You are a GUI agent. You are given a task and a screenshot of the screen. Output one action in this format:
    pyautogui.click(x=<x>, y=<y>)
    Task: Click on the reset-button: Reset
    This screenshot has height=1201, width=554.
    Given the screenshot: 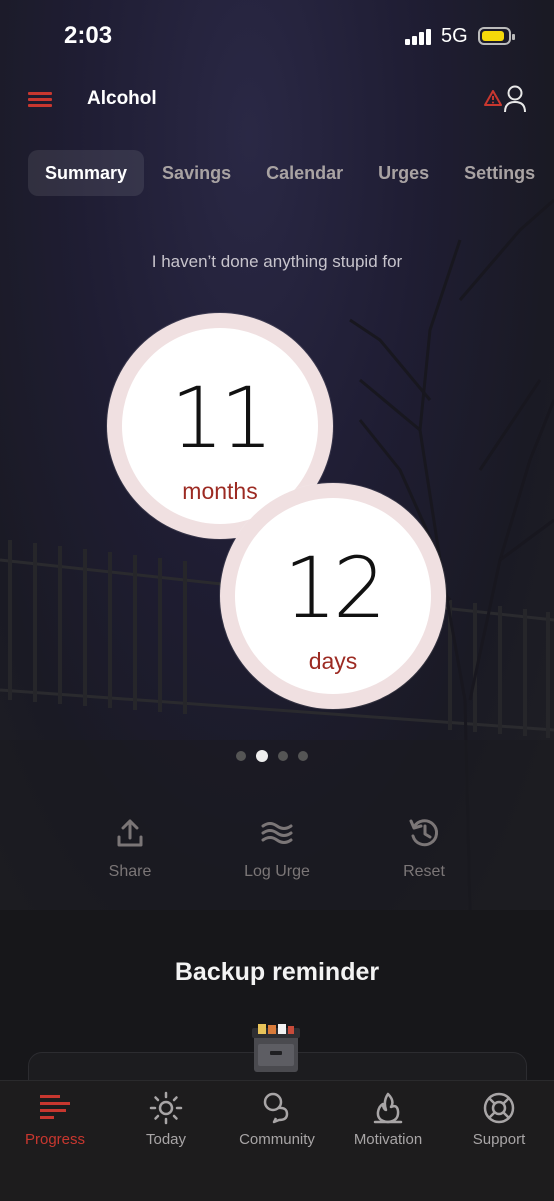 What is the action you would take?
    pyautogui.click(x=424, y=848)
    